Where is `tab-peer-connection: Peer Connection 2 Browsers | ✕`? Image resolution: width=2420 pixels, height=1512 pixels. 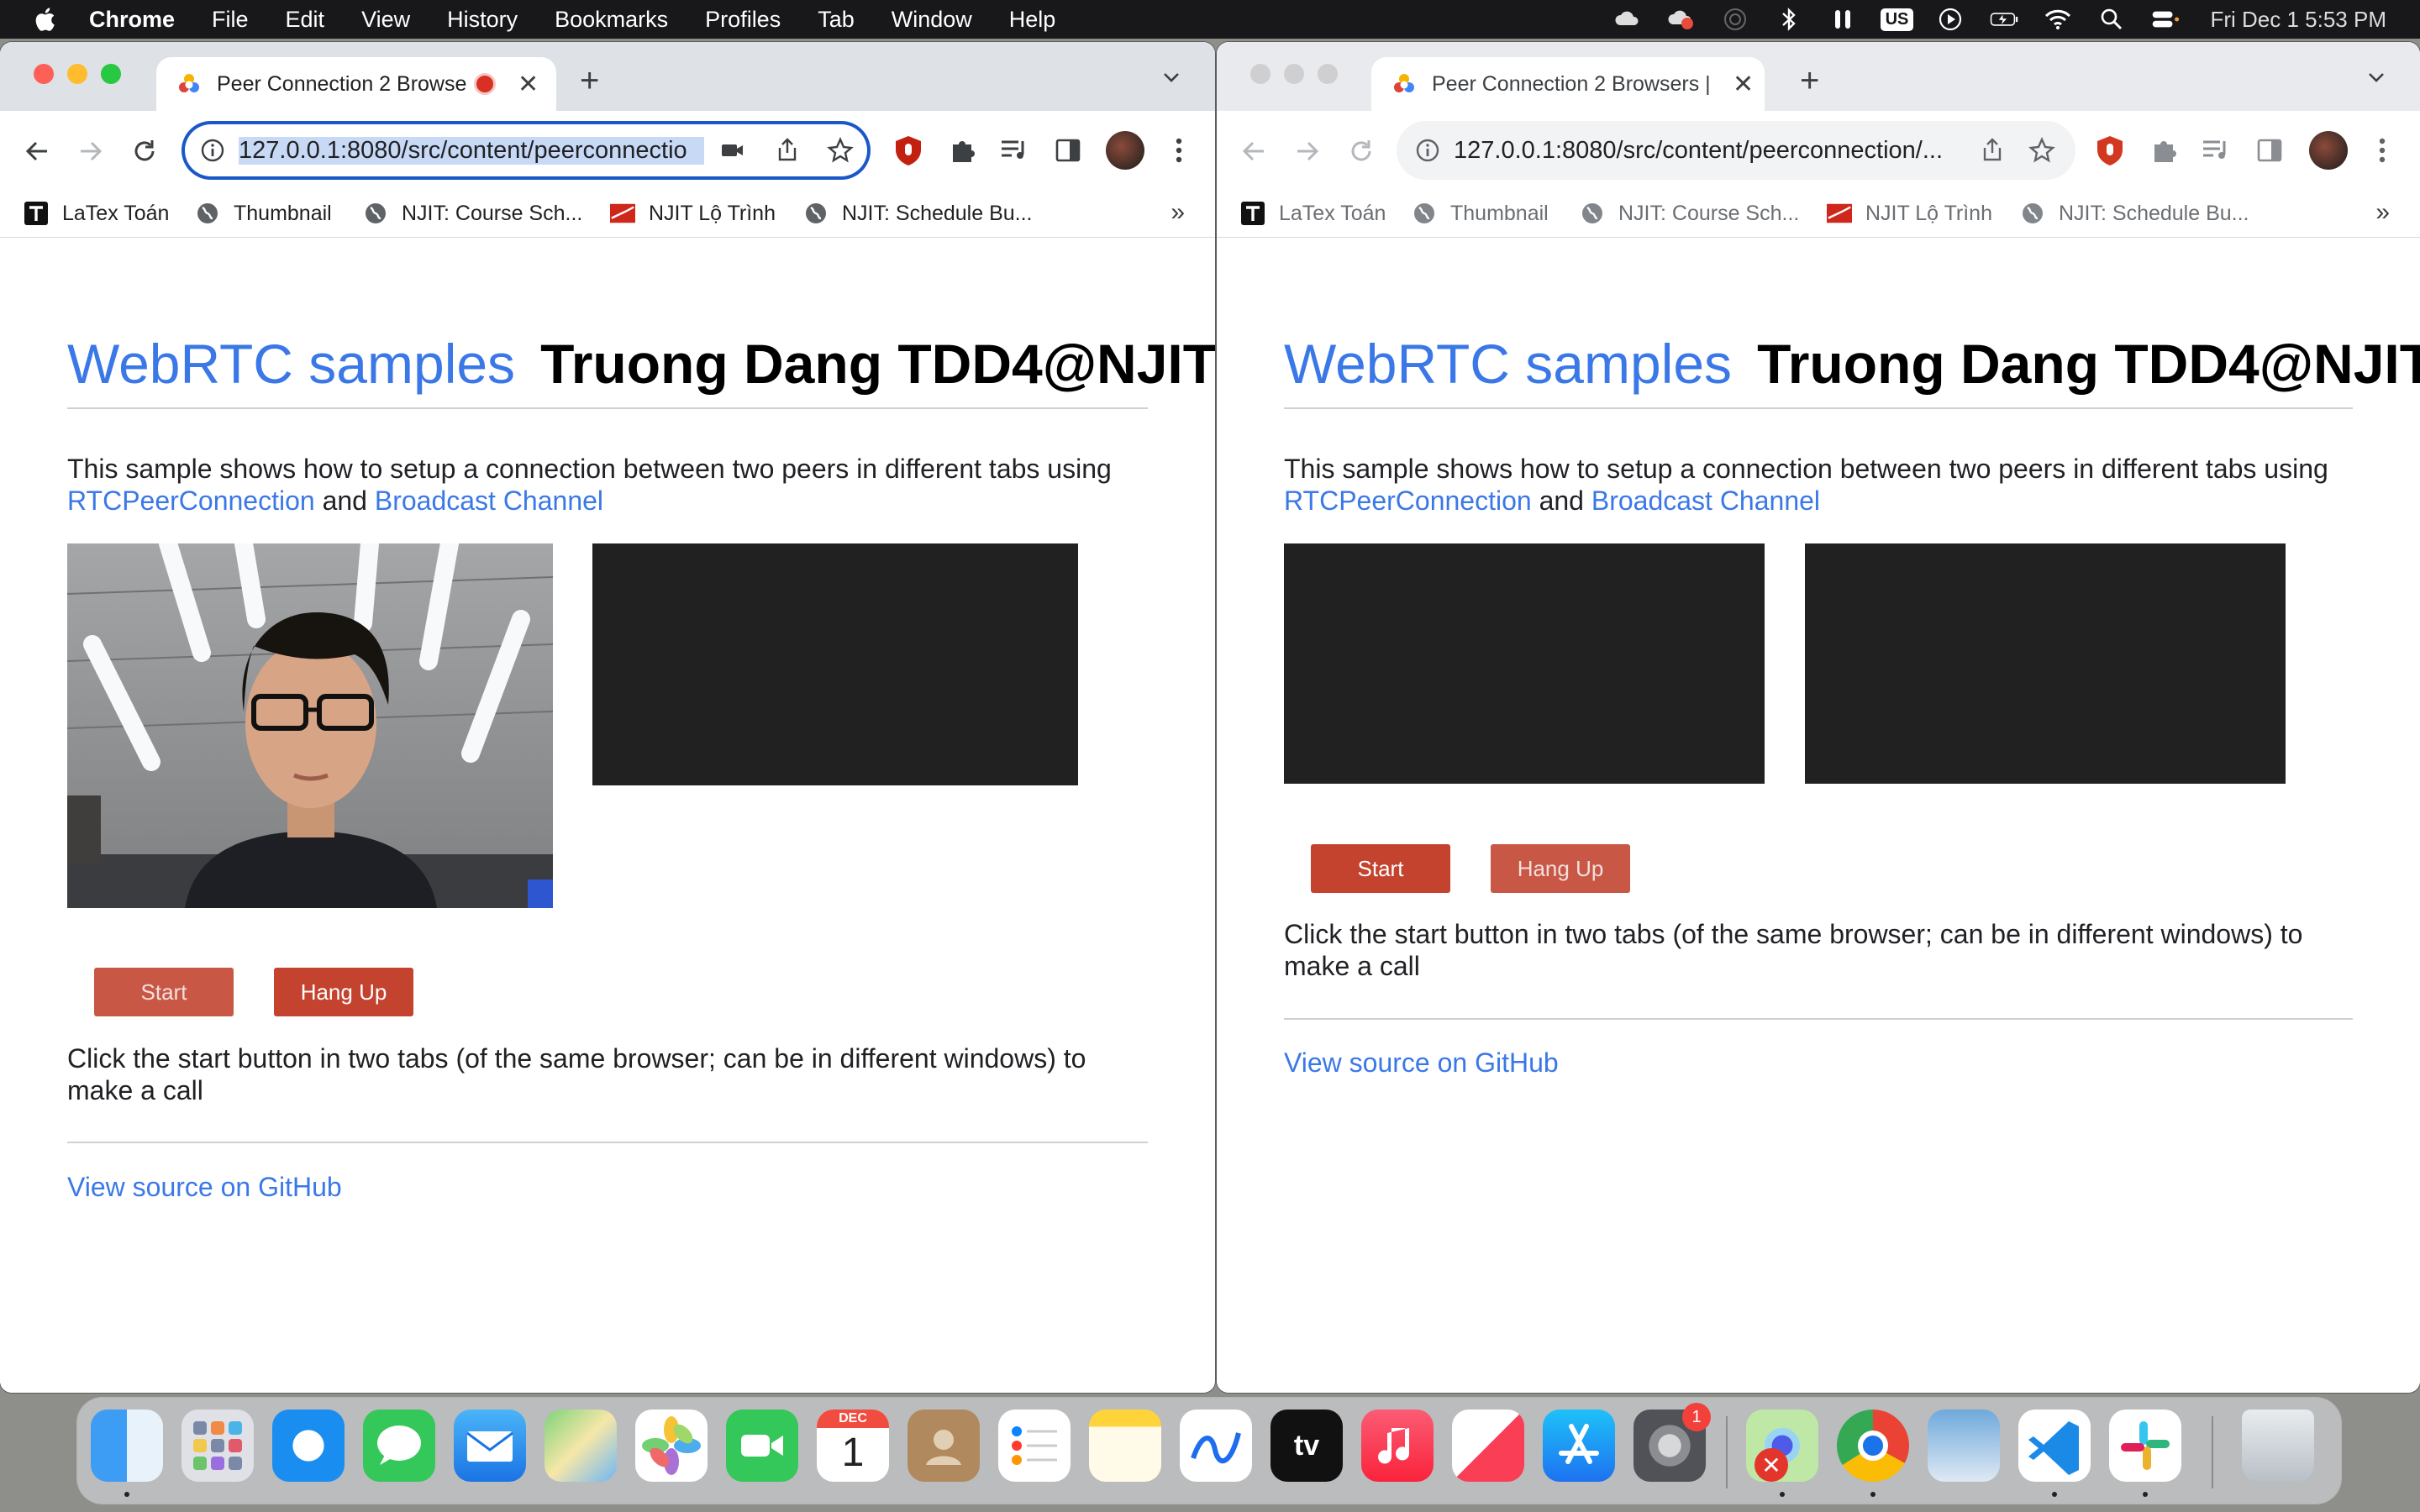
tab-peer-connection: Peer Connection 2 Browsers | ✕ is located at coordinates (1568, 84).